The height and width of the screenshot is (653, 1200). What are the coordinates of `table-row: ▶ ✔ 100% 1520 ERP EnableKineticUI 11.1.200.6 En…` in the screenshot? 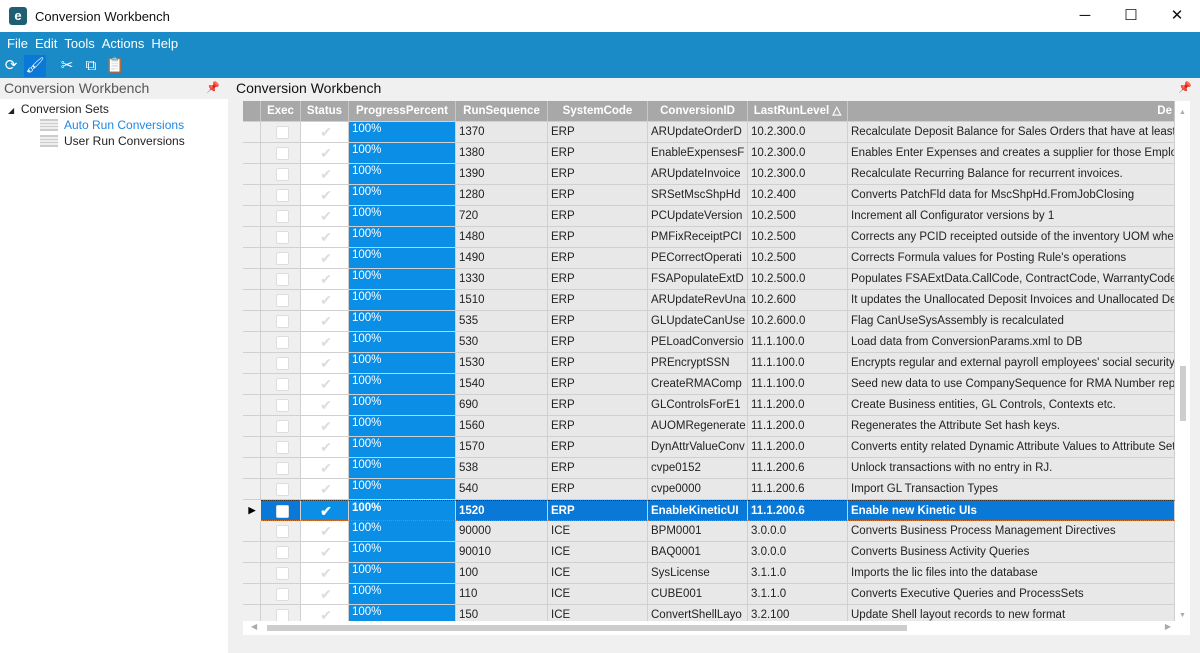 It's located at (709, 510).